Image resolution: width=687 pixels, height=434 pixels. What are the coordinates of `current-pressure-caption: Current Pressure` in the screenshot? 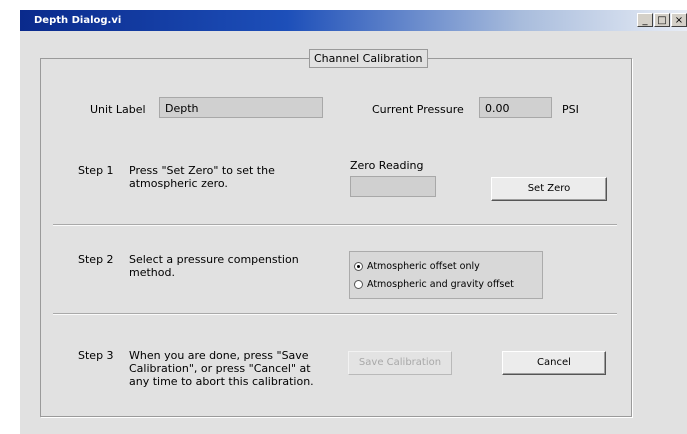 It's located at (418, 109).